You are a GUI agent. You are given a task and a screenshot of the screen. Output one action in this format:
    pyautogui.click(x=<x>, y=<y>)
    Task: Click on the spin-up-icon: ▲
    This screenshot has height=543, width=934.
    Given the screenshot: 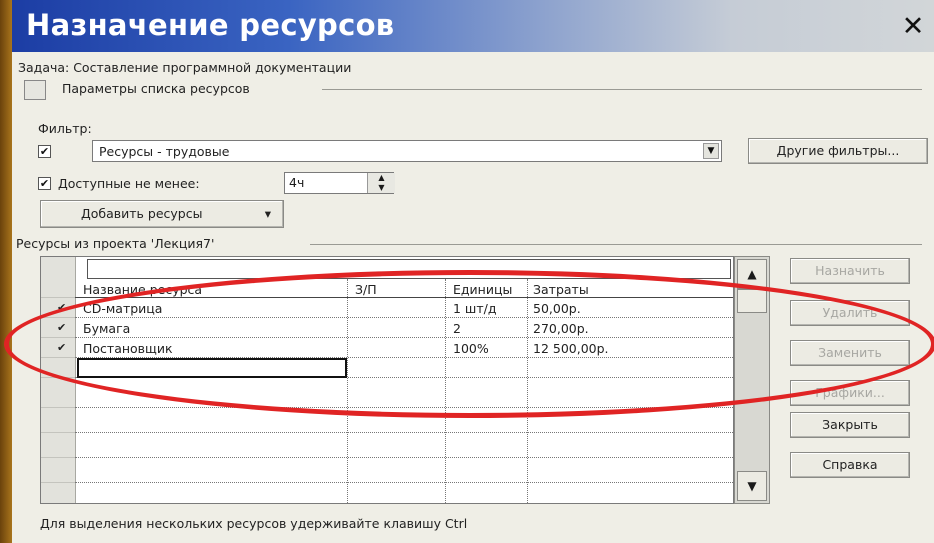 What is the action you would take?
    pyautogui.click(x=381, y=178)
    